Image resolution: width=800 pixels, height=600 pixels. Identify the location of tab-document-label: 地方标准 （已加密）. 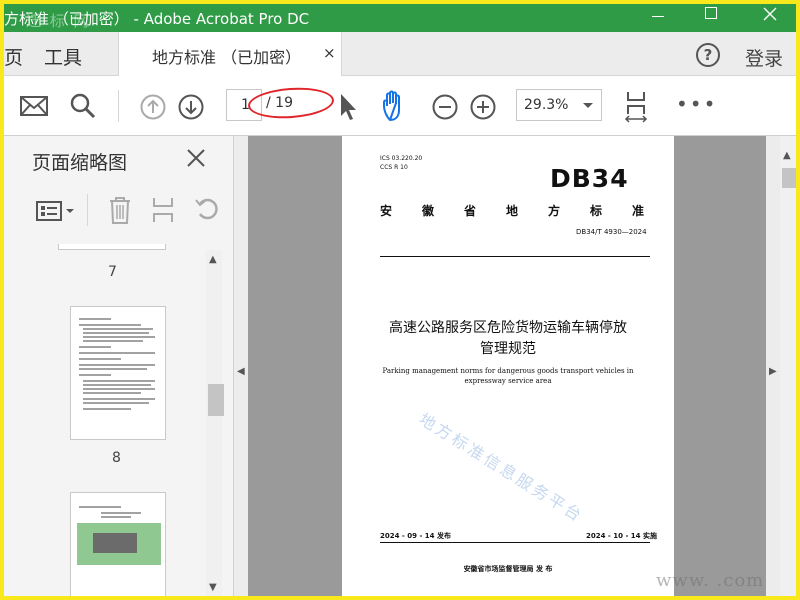
(227, 57).